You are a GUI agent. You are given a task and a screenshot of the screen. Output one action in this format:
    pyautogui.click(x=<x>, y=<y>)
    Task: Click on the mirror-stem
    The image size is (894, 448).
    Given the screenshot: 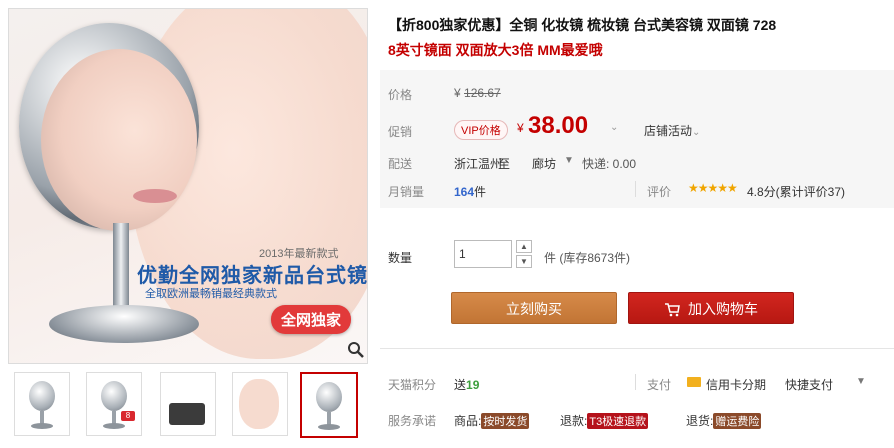 What is the action you would take?
    pyautogui.click(x=121, y=268)
    